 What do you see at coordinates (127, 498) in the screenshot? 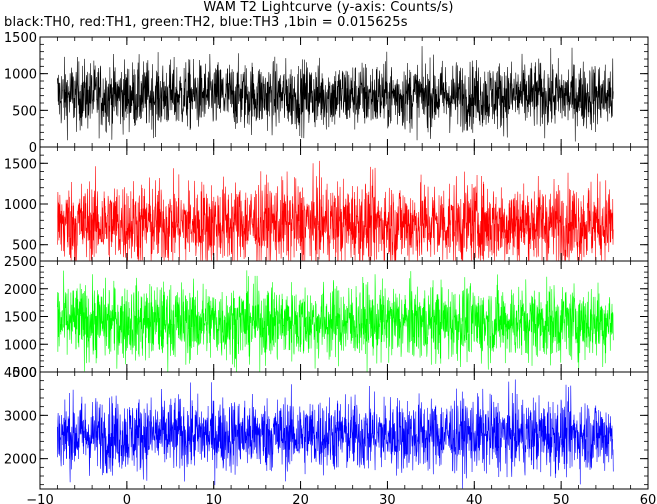
I see `x-tick-label: 0` at bounding box center [127, 498].